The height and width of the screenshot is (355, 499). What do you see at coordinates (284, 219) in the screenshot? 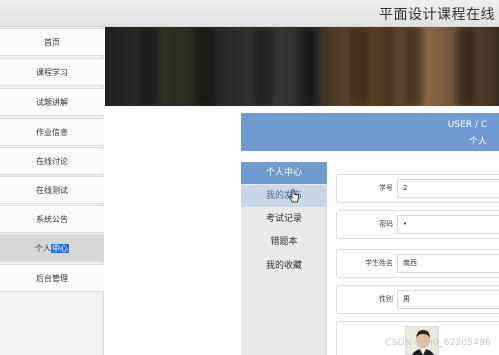
I see `menu-item-exam-records: 考试记录` at bounding box center [284, 219].